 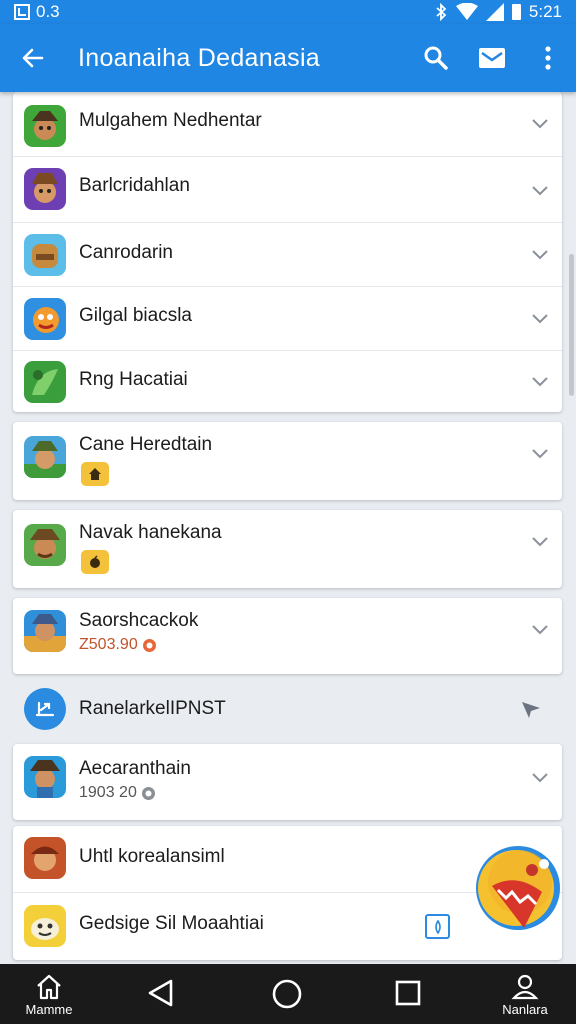 I want to click on arrow-left-icon, so click(x=33, y=58).